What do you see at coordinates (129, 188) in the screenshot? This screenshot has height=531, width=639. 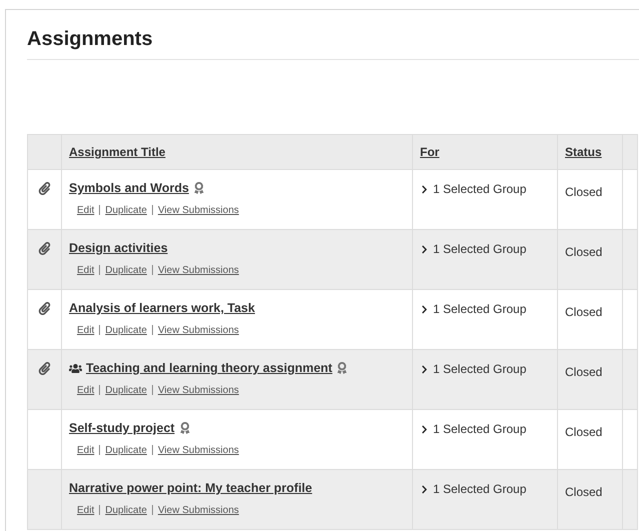 I see `assignment-link: Symbols and Words` at bounding box center [129, 188].